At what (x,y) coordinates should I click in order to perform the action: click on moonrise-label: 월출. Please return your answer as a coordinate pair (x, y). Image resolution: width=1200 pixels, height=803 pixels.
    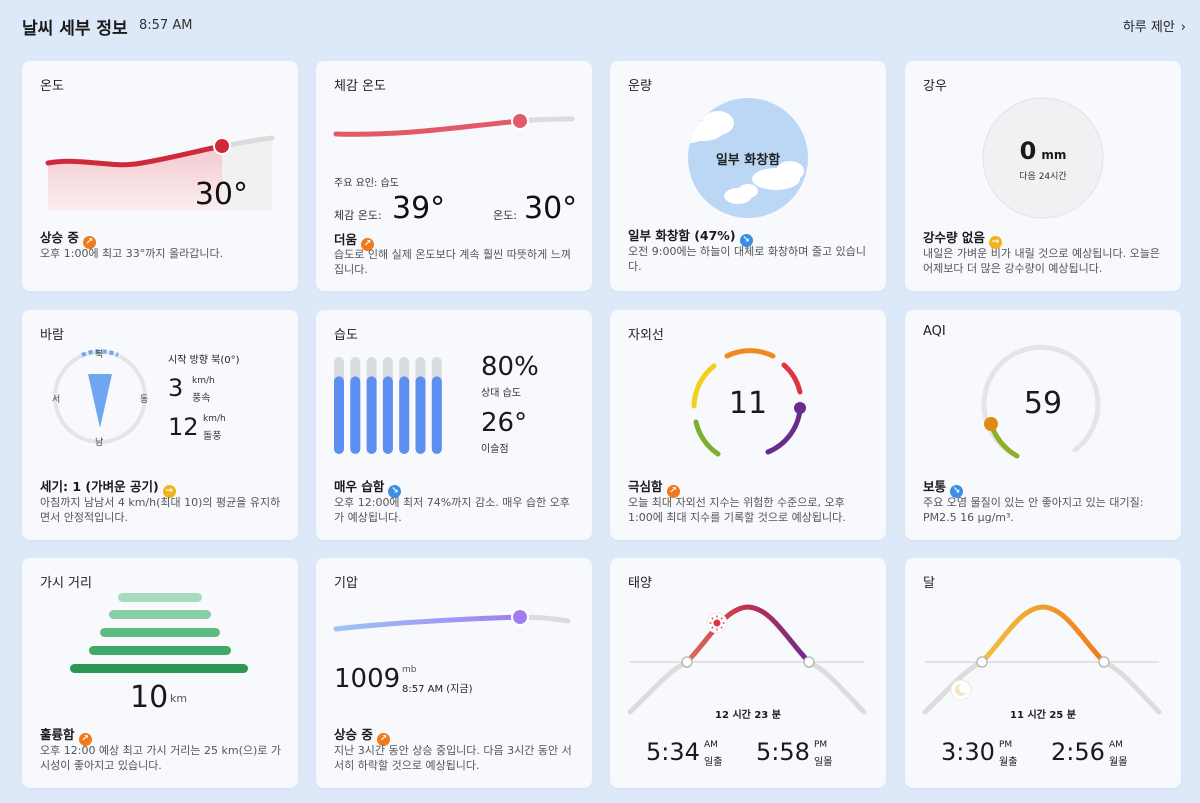
    Looking at the image, I should click on (1008, 762).